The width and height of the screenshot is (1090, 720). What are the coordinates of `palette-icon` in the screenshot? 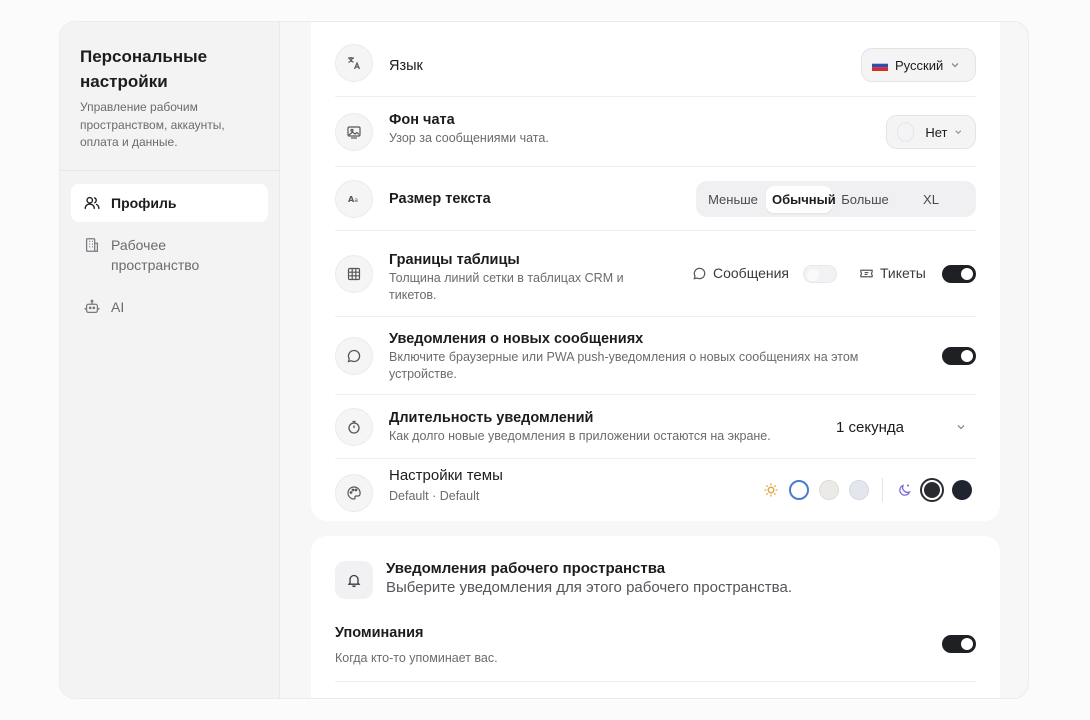 It's located at (354, 493).